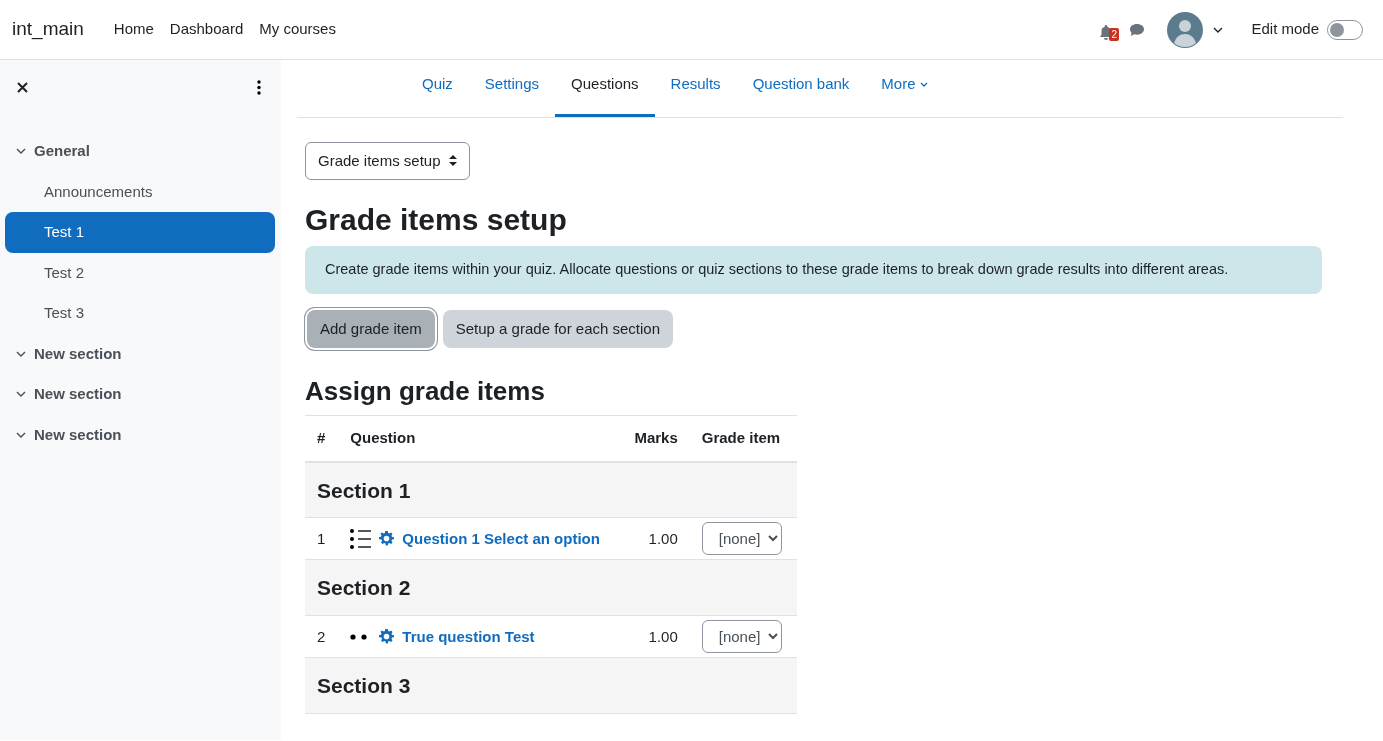  Describe the element at coordinates (437, 88) in the screenshot. I see `tab: Quiz` at that location.